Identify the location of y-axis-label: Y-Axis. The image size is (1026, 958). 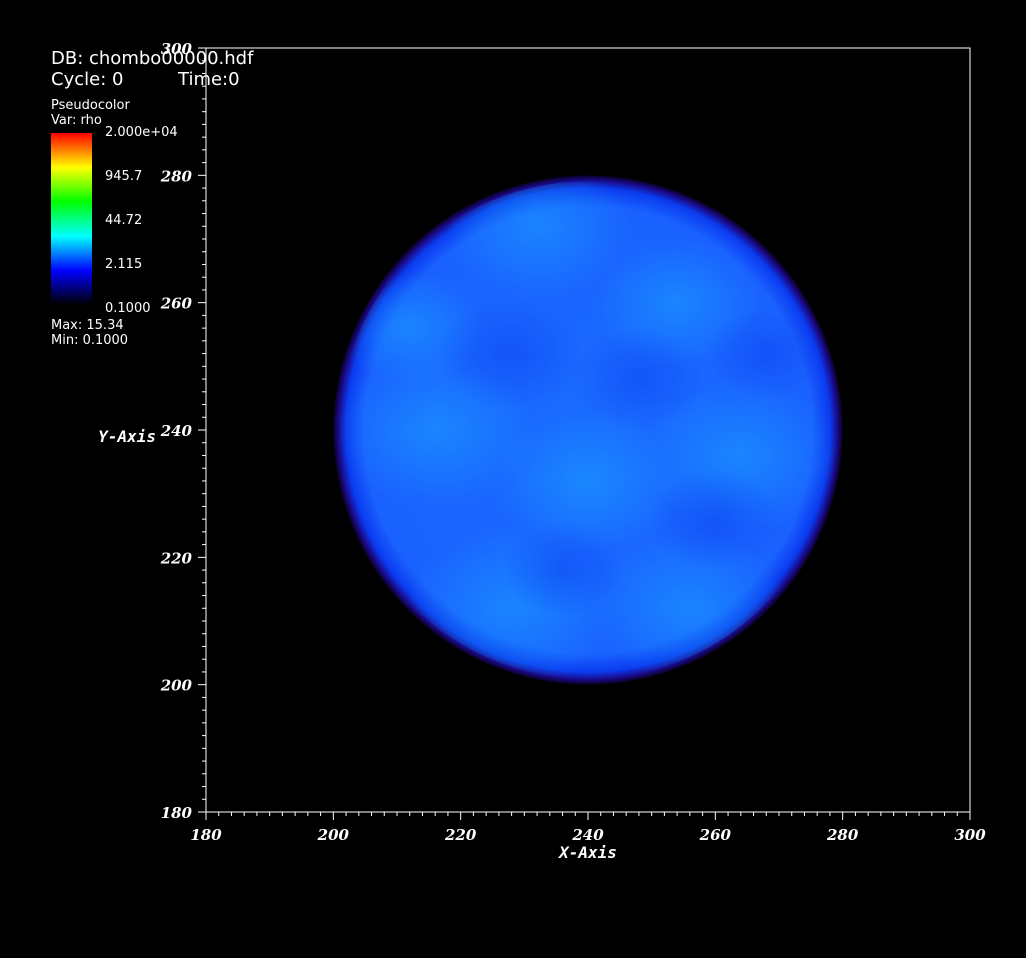
(127, 436).